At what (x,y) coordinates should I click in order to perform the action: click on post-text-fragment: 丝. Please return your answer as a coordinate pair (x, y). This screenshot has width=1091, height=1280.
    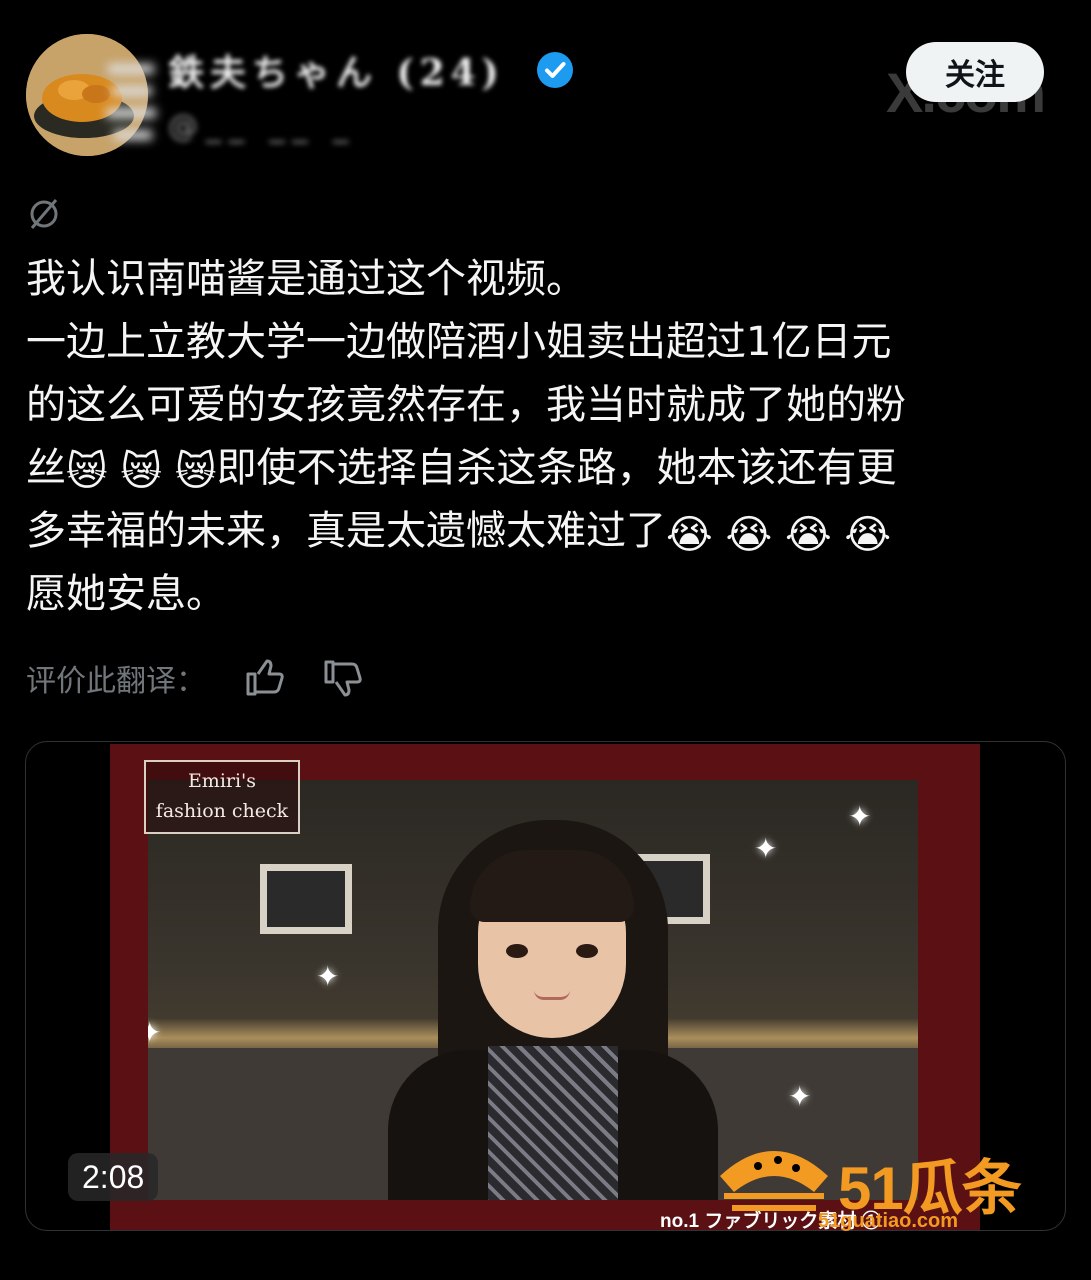
    Looking at the image, I should click on (46, 468).